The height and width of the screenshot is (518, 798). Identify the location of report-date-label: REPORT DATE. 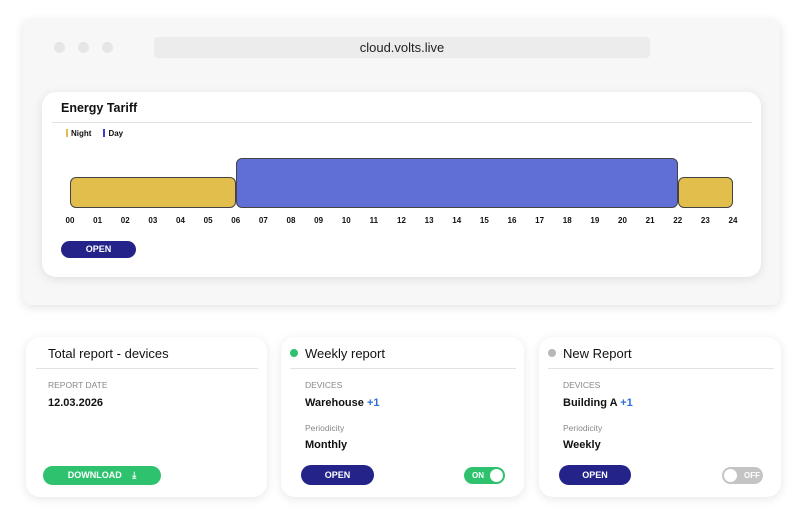
(78, 385).